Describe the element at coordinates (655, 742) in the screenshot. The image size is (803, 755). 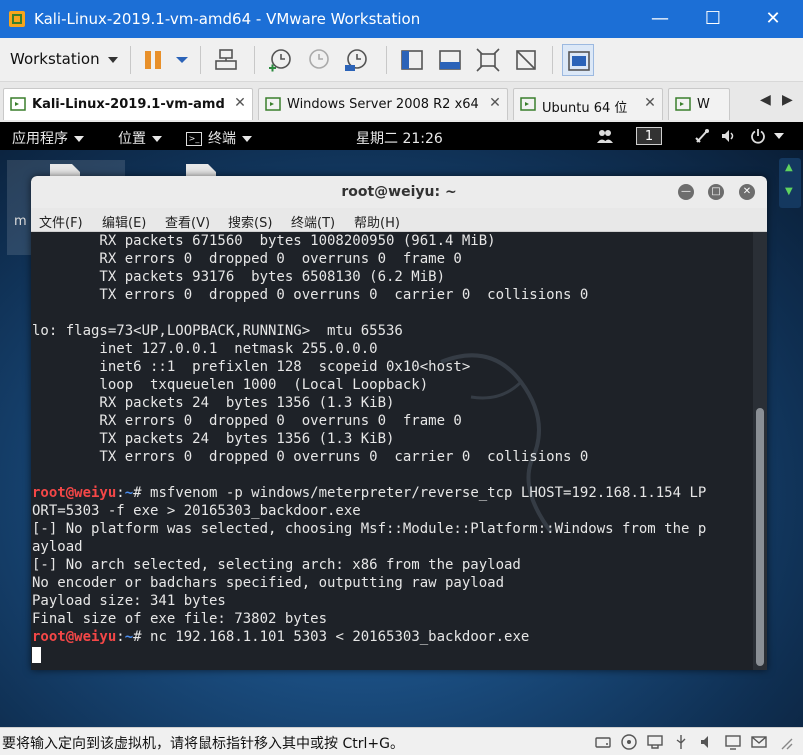
I see `network-adapter-icon` at that location.